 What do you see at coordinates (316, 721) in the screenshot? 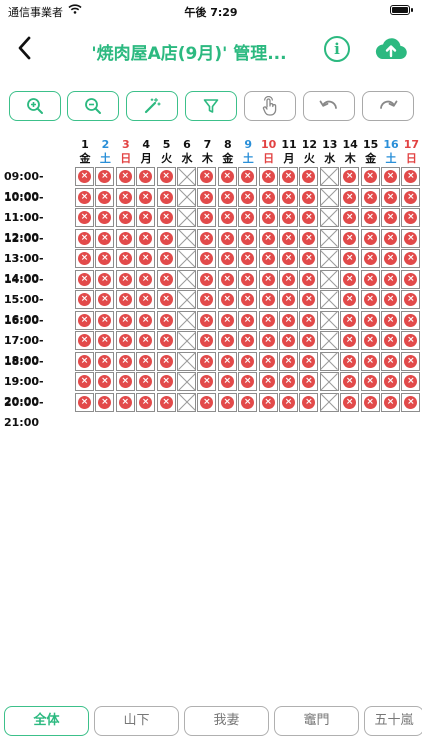
I see `member-tab: 竈門` at bounding box center [316, 721].